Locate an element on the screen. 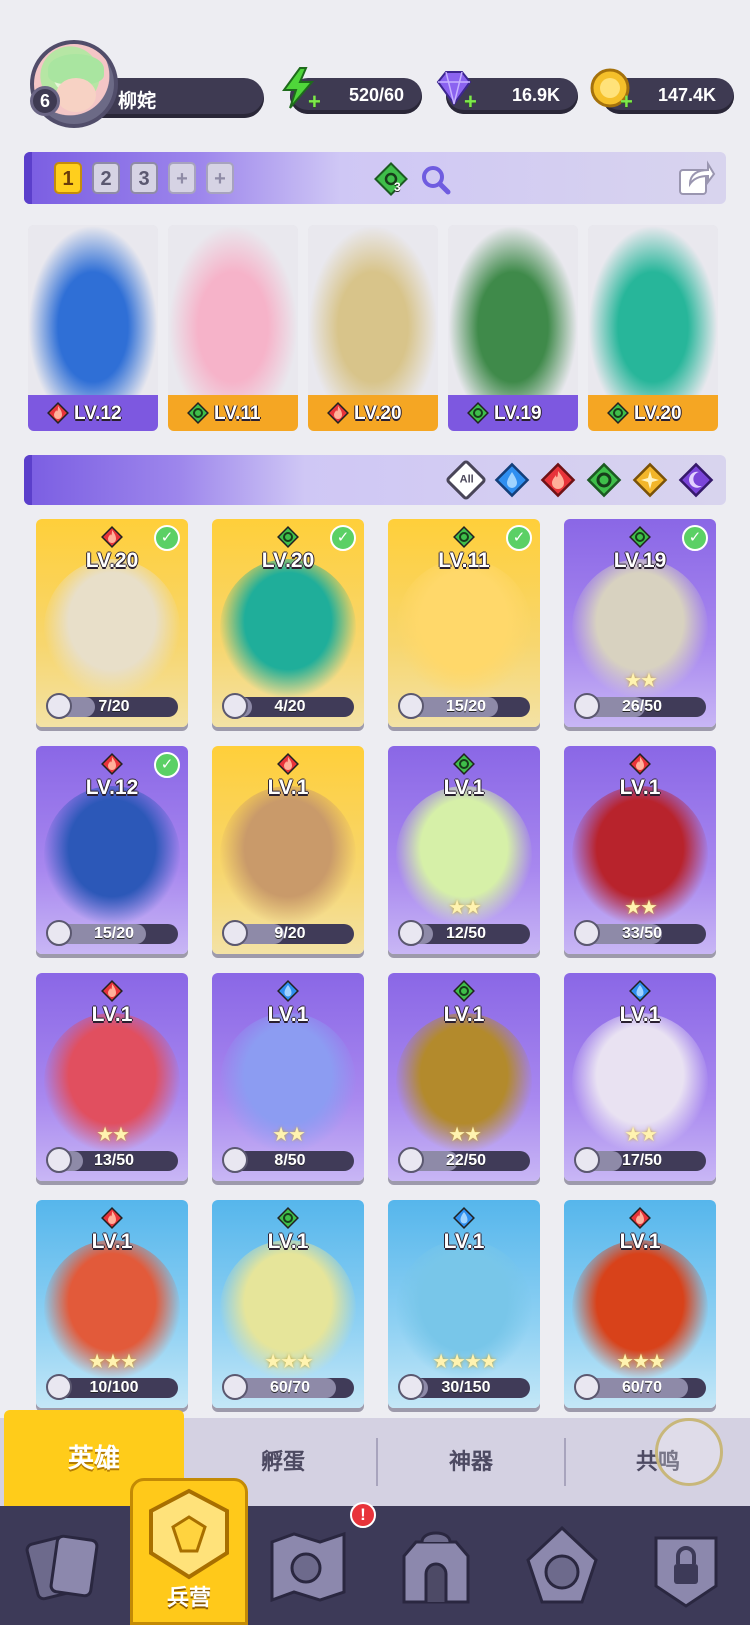 The image size is (750, 1625). hero-level: LV.11 is located at coordinates (464, 560).